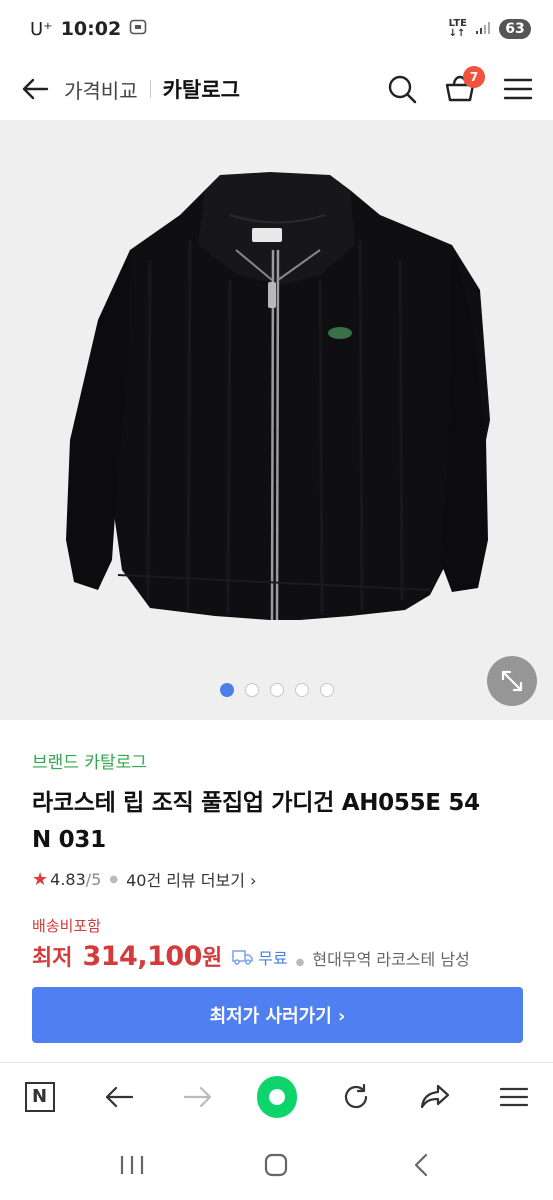 The width and height of the screenshot is (553, 1200). I want to click on system-back-button, so click(421, 1165).